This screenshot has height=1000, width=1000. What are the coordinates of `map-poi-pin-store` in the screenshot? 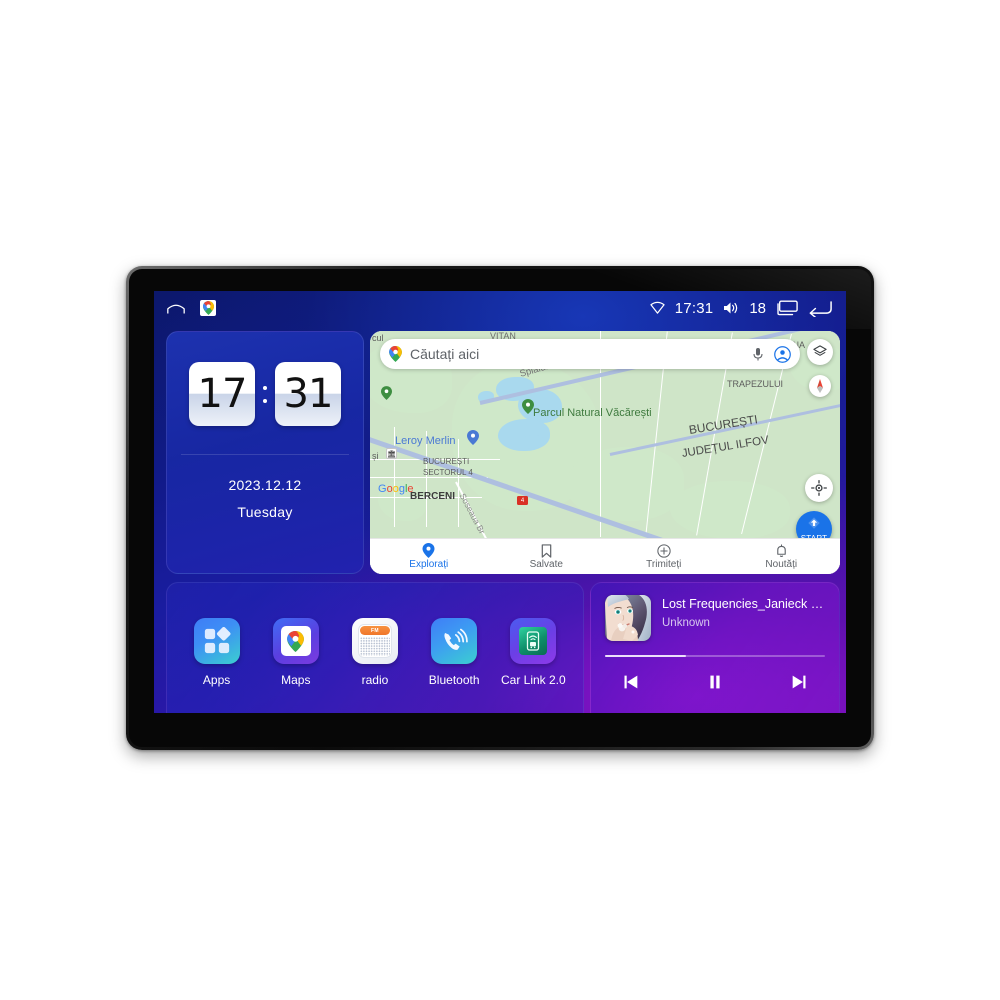 It's located at (473, 437).